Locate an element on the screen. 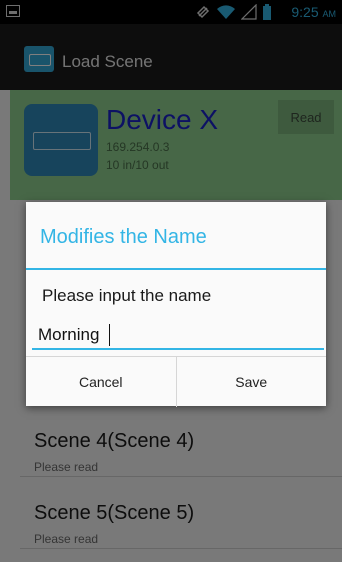 The image size is (342, 562). dialog-buttons: Cancel Save is located at coordinates (176, 381).